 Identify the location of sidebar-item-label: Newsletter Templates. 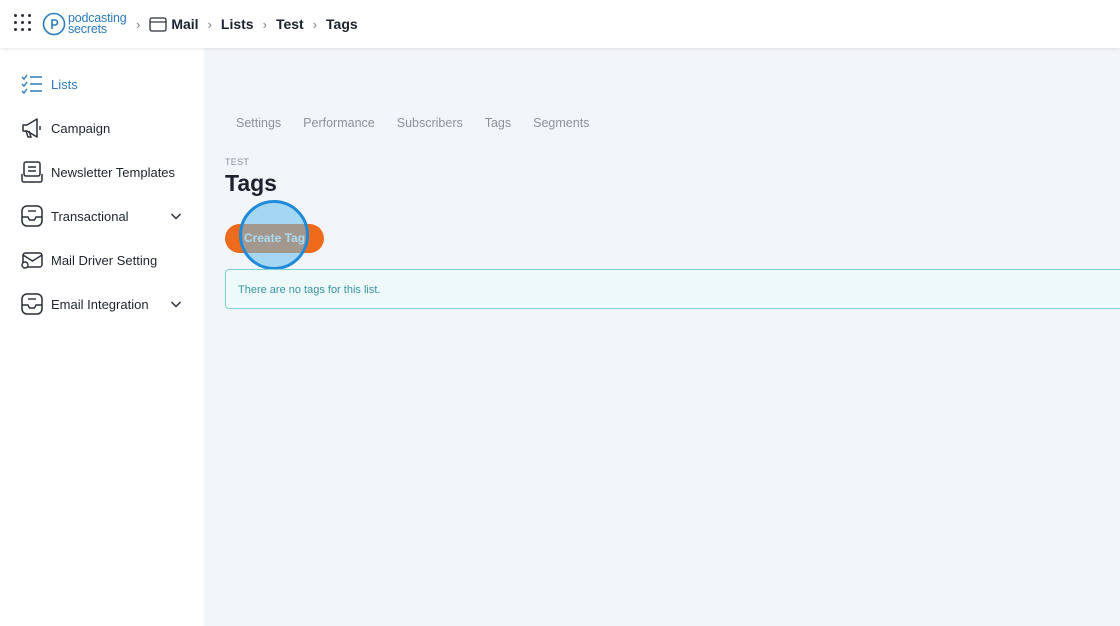
(113, 172).